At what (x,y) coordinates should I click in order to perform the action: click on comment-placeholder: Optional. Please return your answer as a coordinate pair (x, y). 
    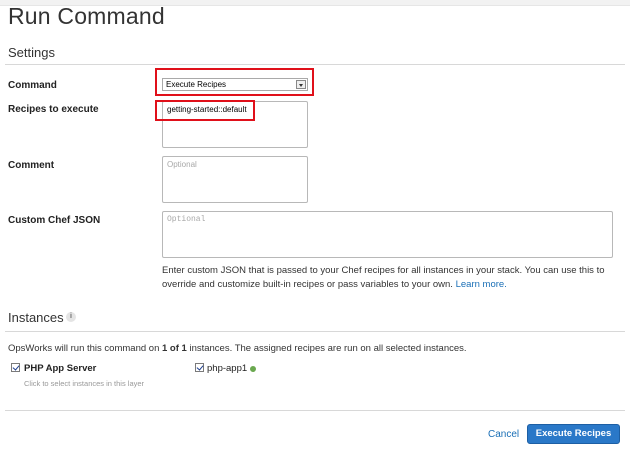
    Looking at the image, I should click on (182, 164).